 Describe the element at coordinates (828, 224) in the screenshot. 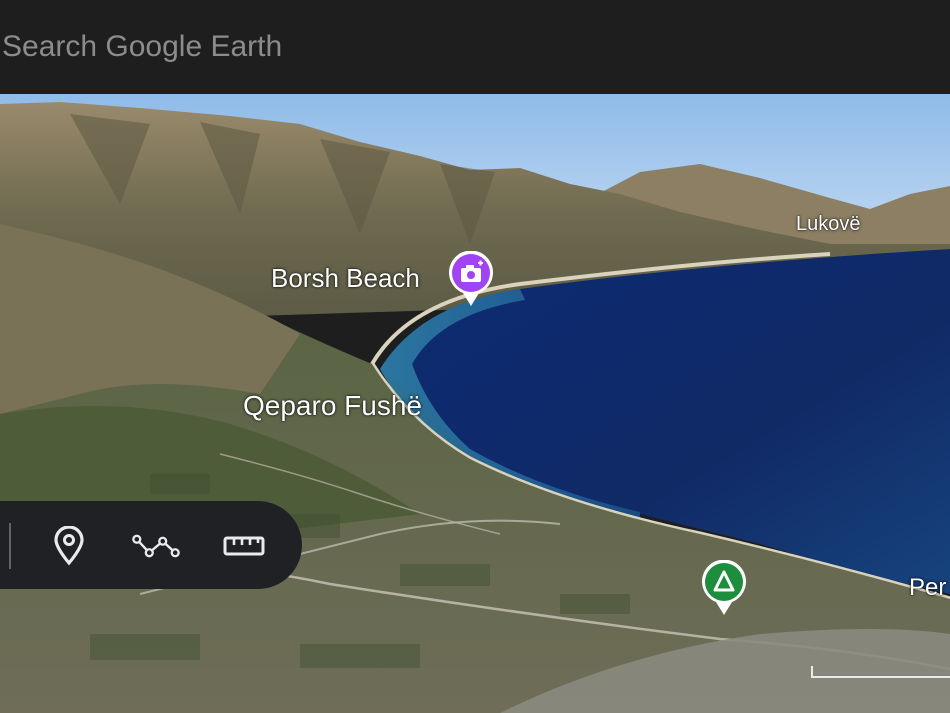

I see `place-label-lukove: Lukovë` at that location.